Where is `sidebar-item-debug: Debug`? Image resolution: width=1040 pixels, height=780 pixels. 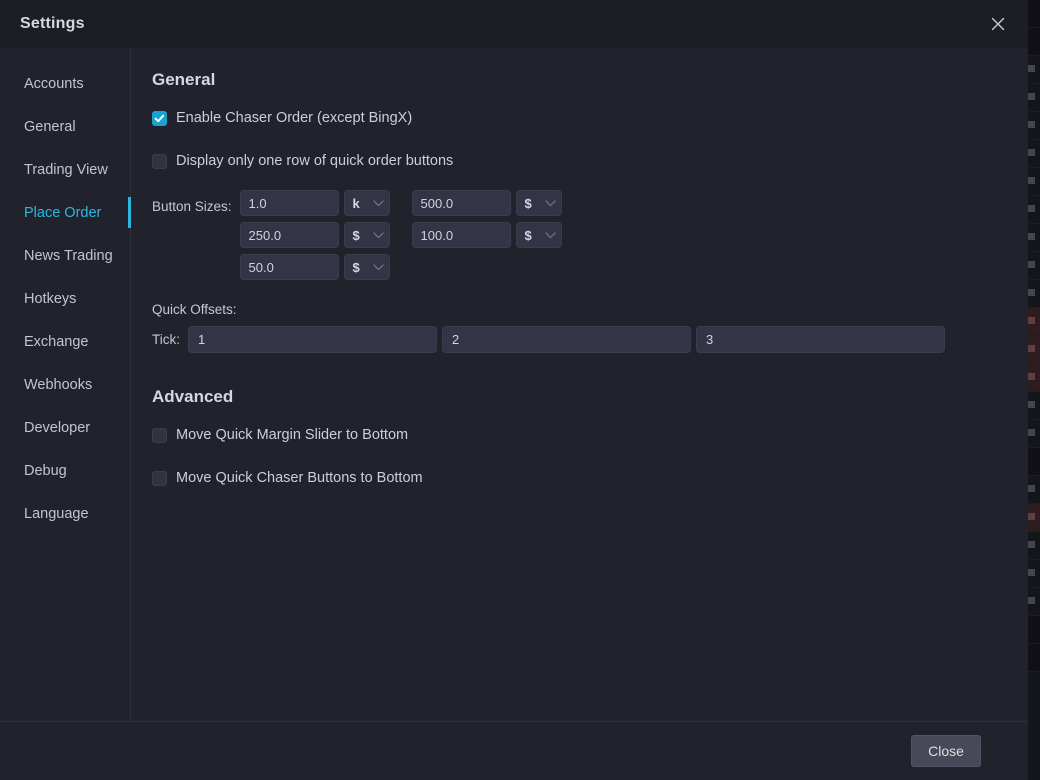
sidebar-item-debug: Debug is located at coordinates (65, 470).